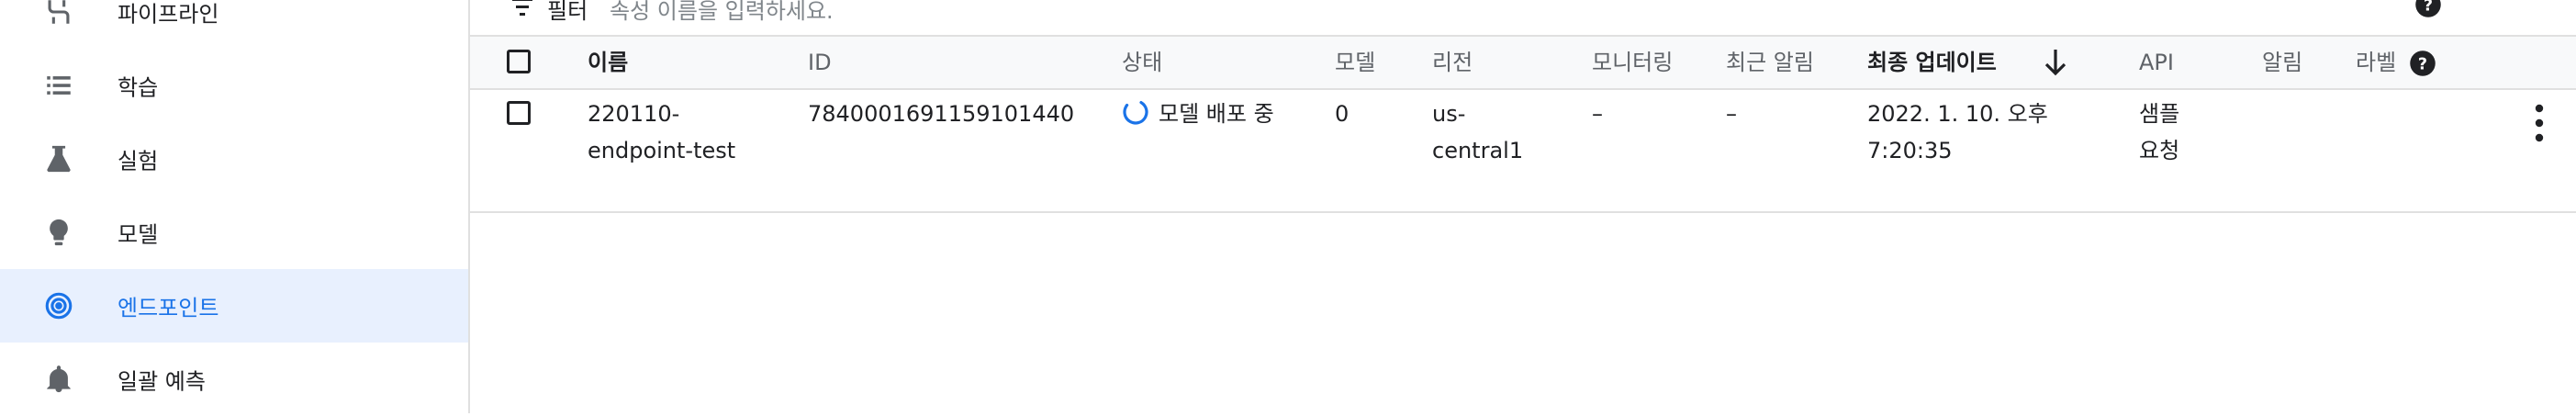  I want to click on sidebar-item-label: 학습, so click(138, 87).